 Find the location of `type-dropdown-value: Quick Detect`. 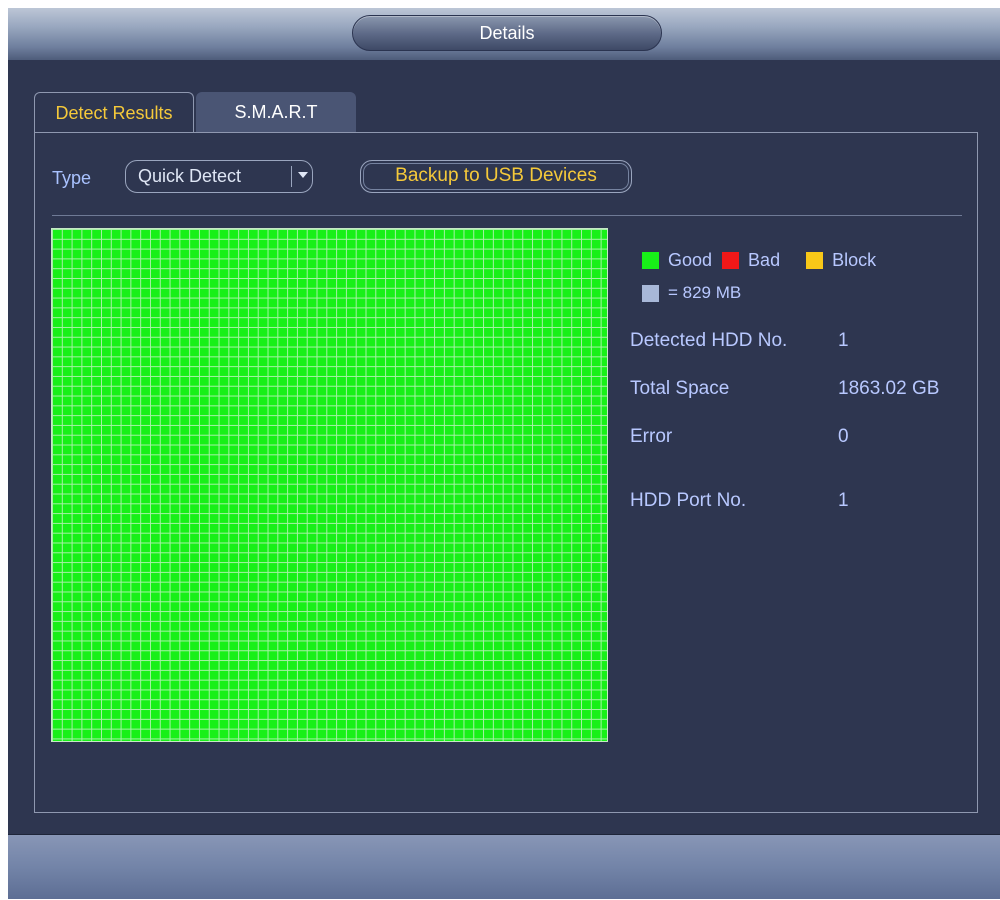

type-dropdown-value: Quick Detect is located at coordinates (190, 176).